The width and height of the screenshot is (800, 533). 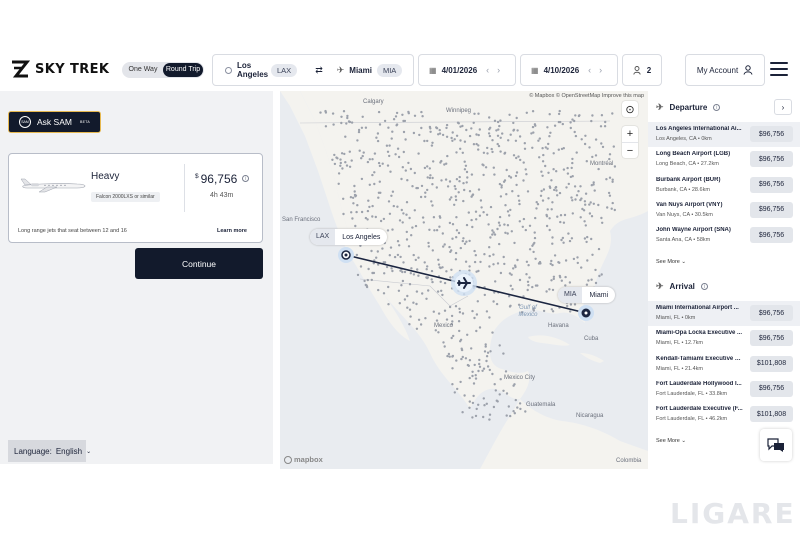 I want to click on zoom-out-button: −, so click(x=630, y=150).